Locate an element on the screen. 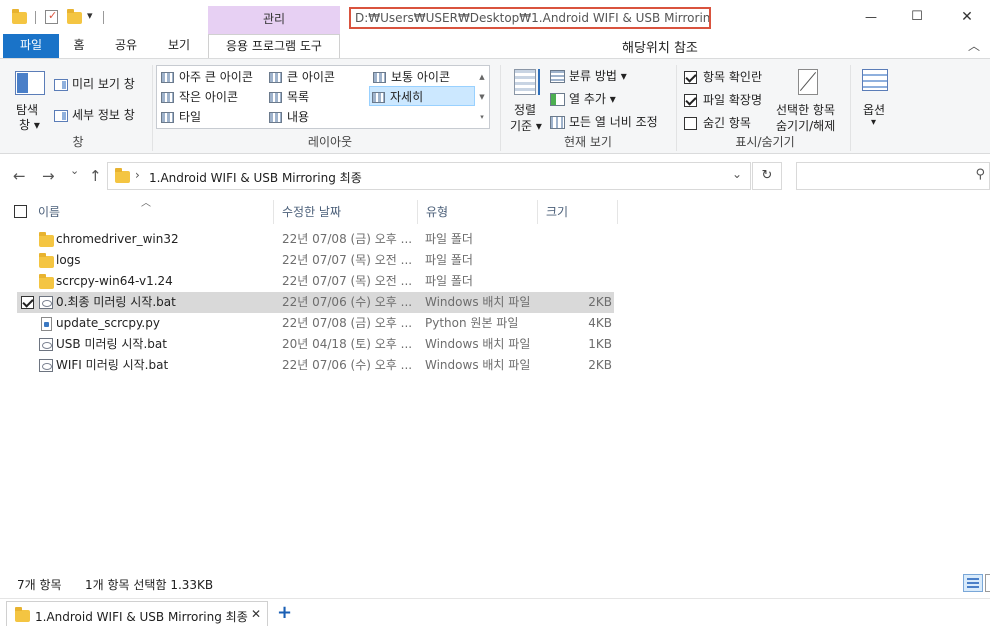  sort-by-button: 정렬 기준 ▾ is located at coordinates (527, 102).